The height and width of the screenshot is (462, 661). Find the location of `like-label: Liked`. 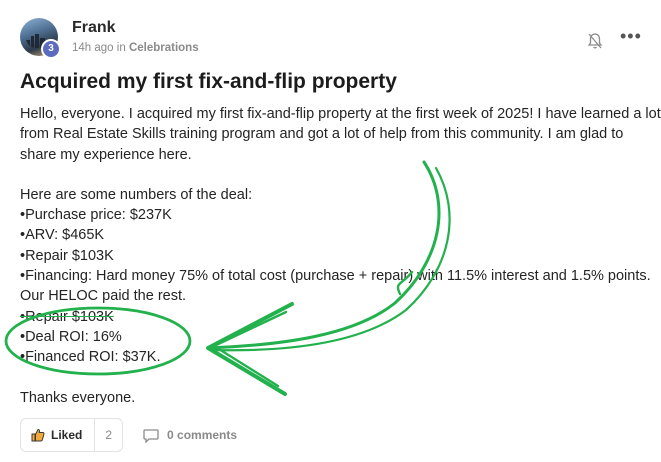

like-label: Liked is located at coordinates (67, 435).